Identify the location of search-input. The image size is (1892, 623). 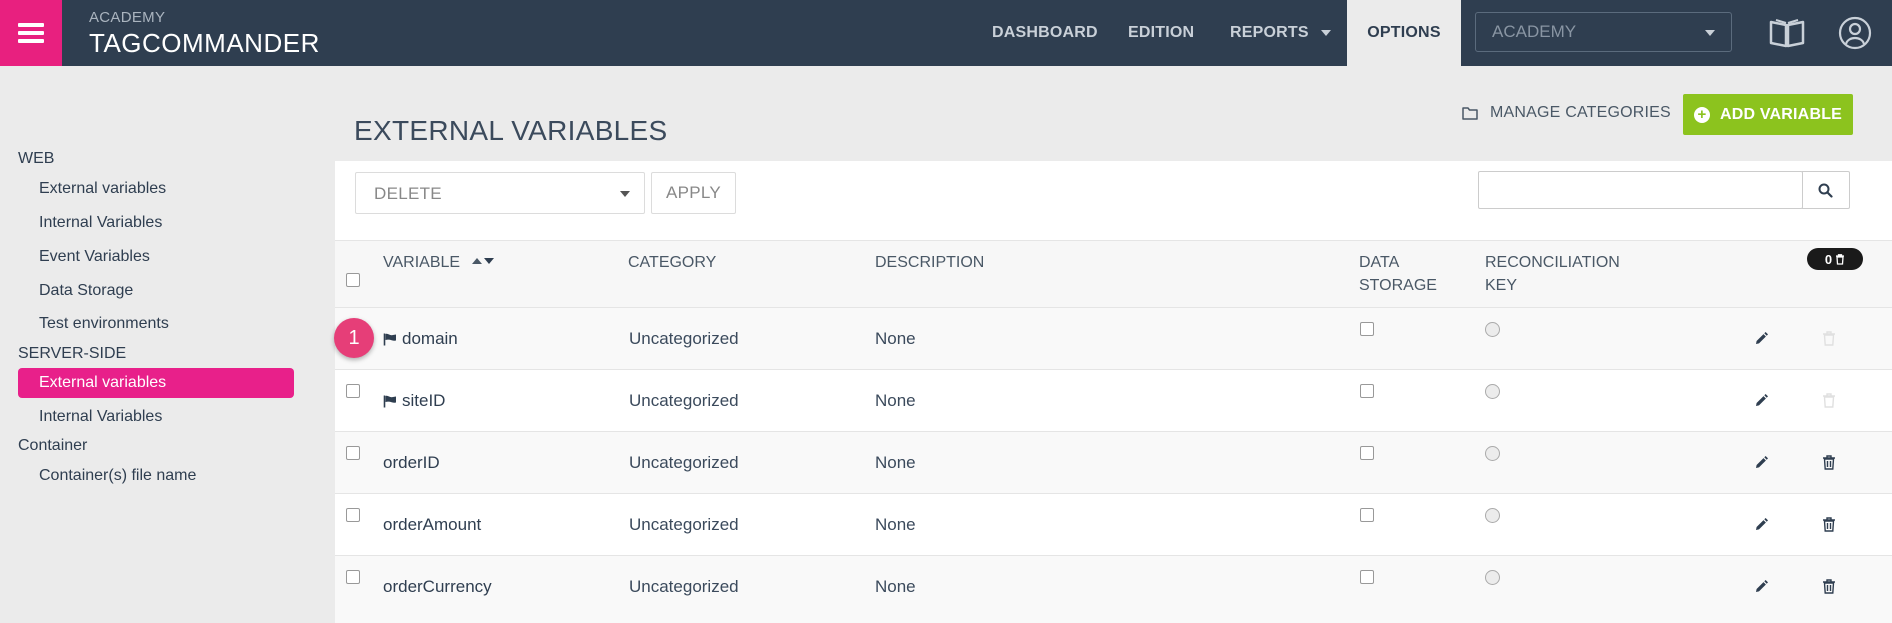
(1640, 190).